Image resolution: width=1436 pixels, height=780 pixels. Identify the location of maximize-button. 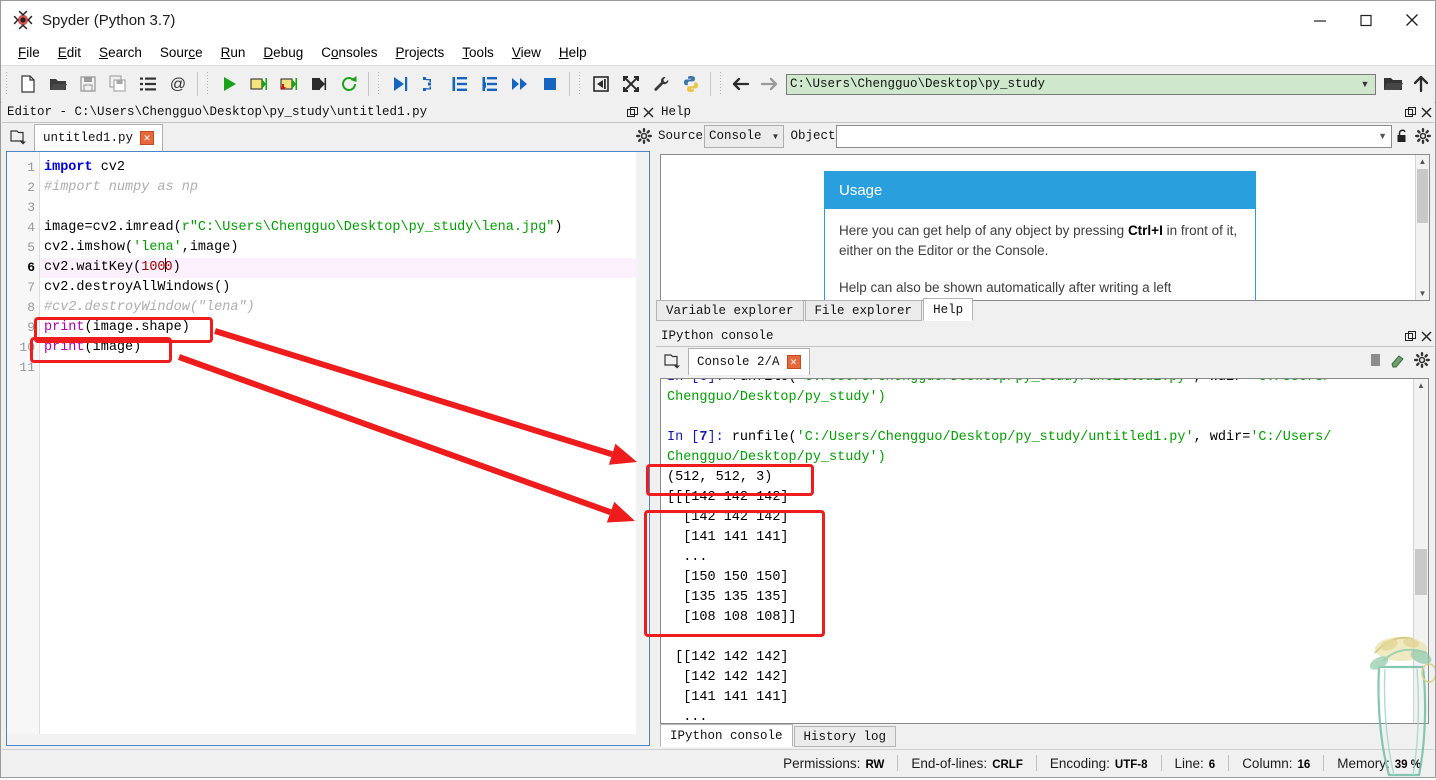
(1366, 20).